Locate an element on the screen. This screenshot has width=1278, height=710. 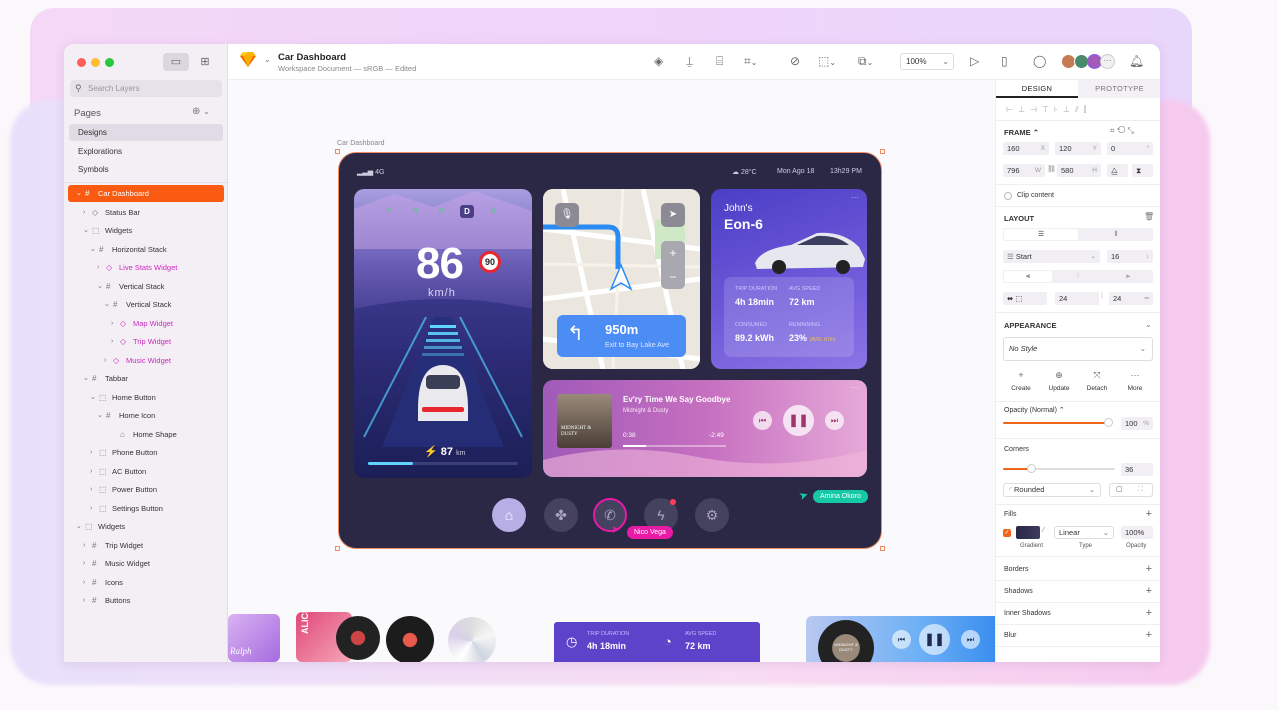
ac-button: ✤ is located at coordinates (561, 515).